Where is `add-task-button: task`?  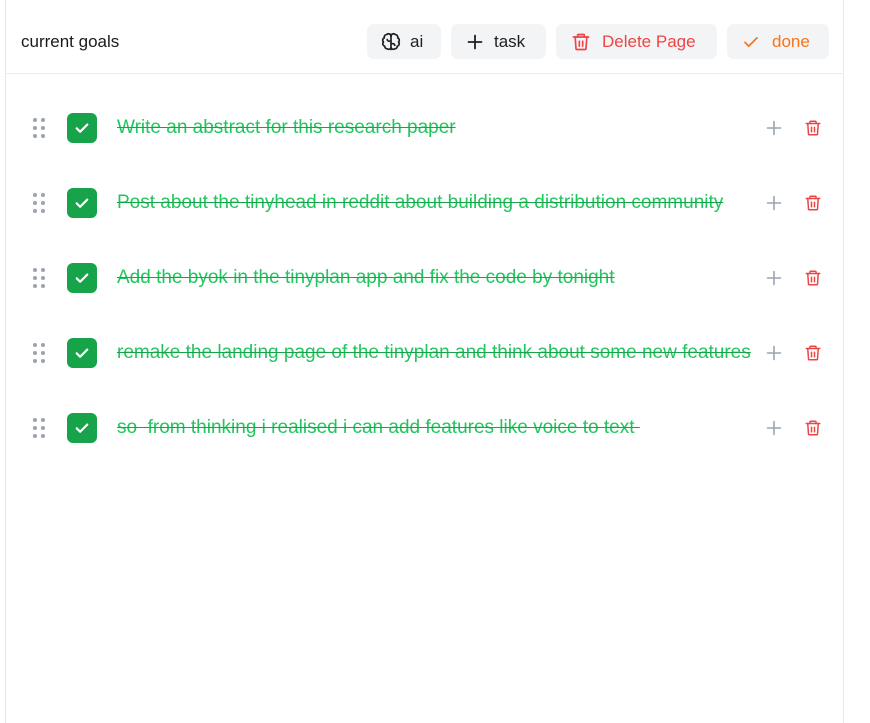
add-task-button: task is located at coordinates (498, 41).